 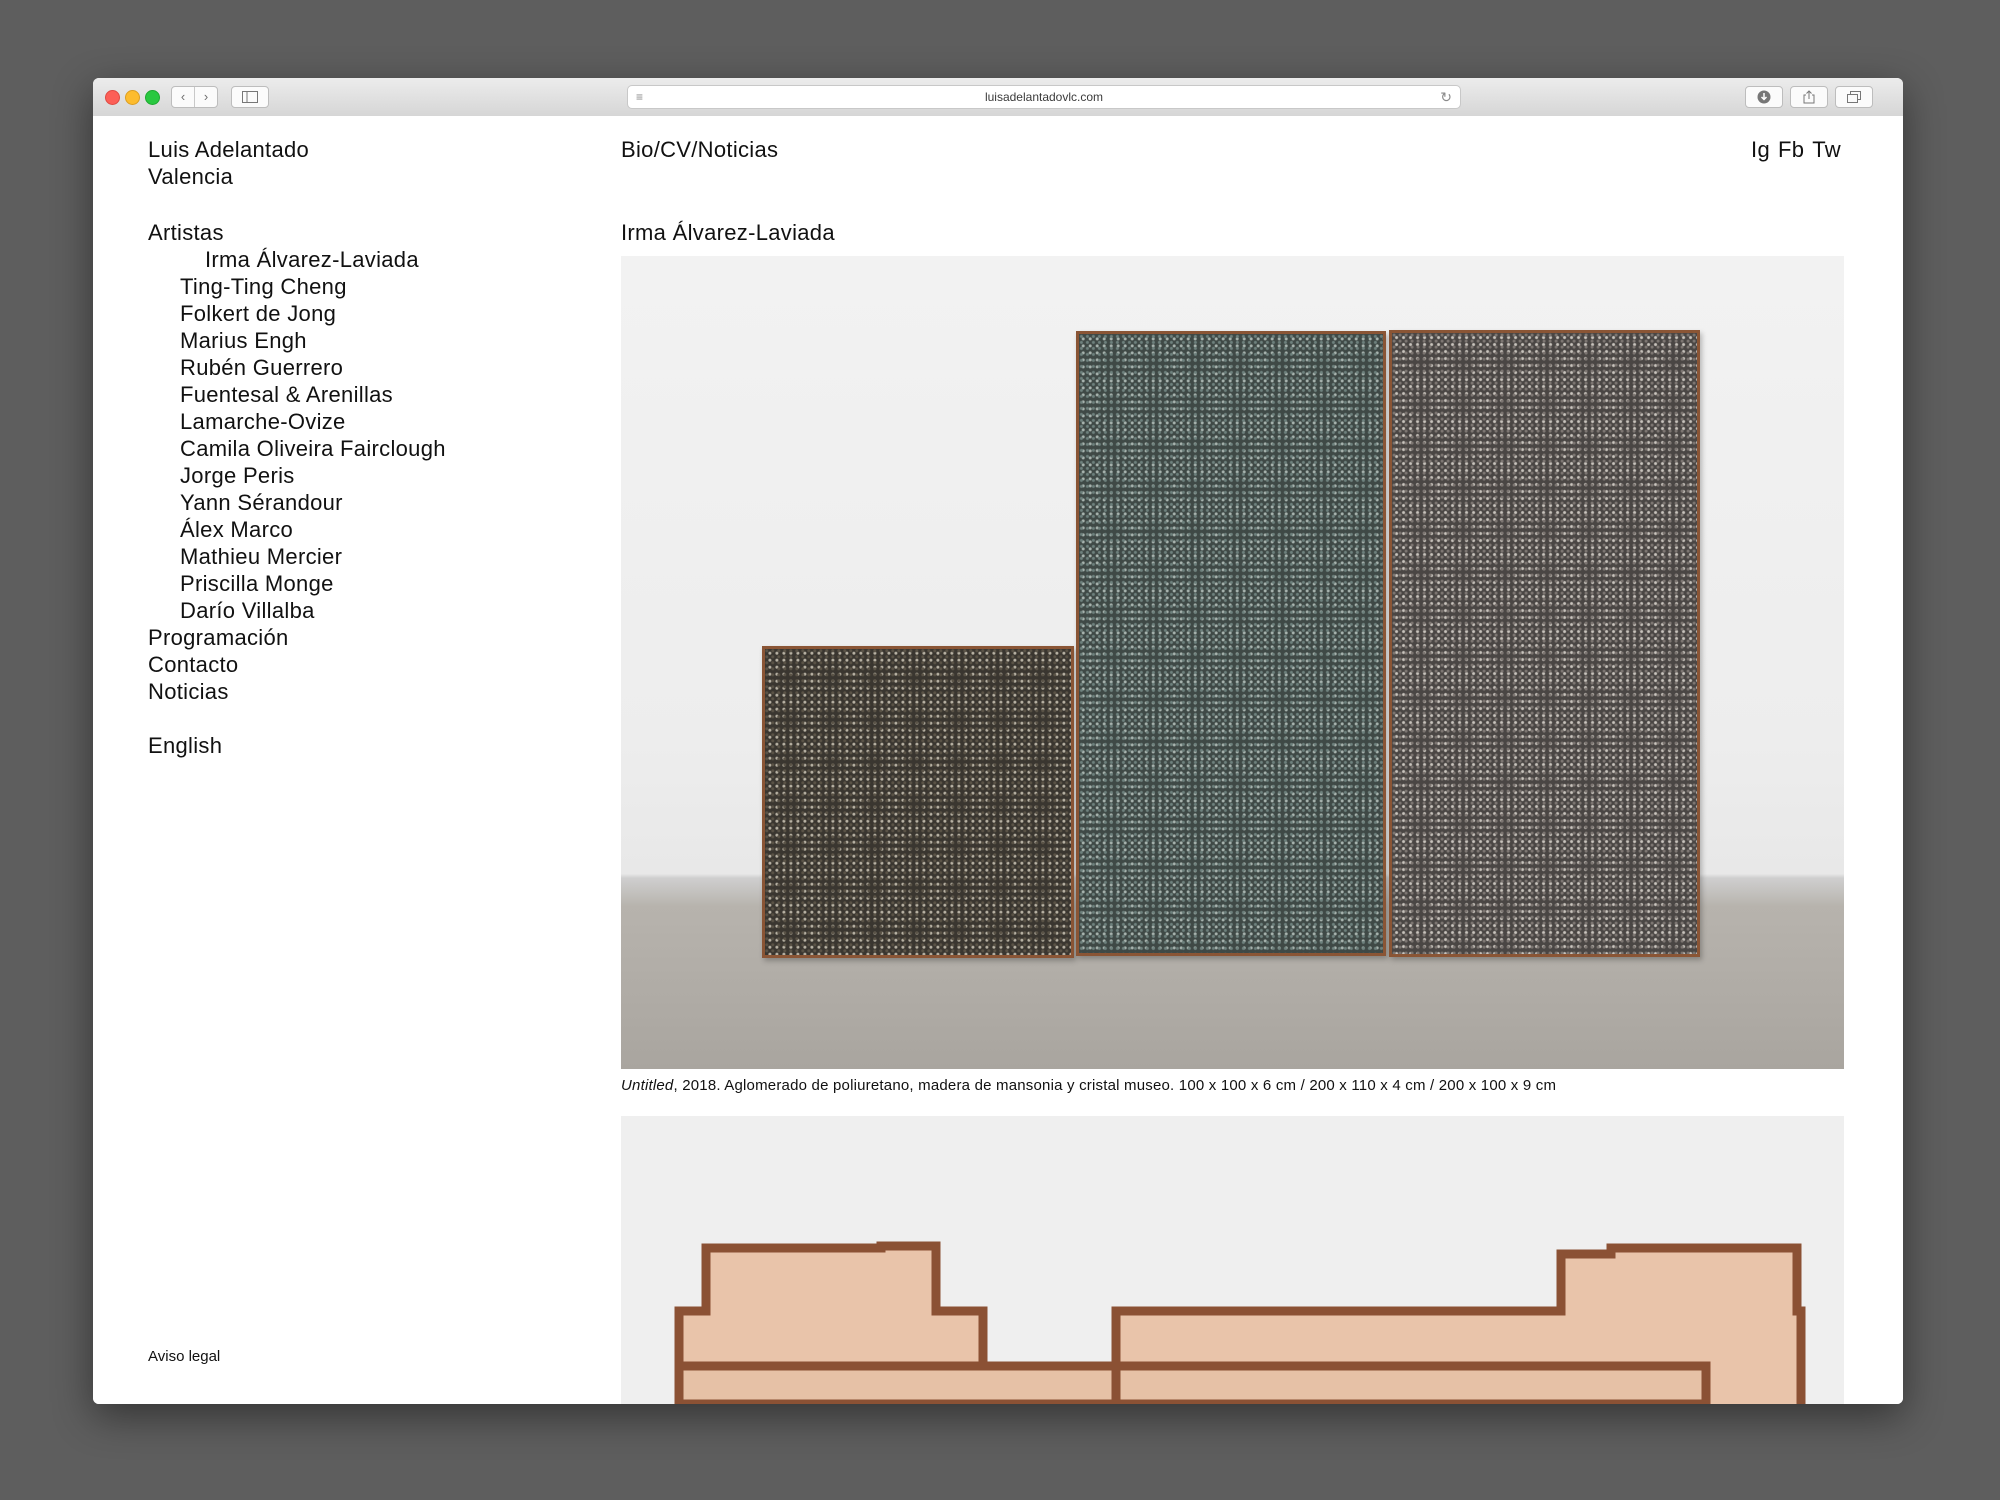 I want to click on gallery-name-link: Luis Adelantado, so click(x=228, y=149).